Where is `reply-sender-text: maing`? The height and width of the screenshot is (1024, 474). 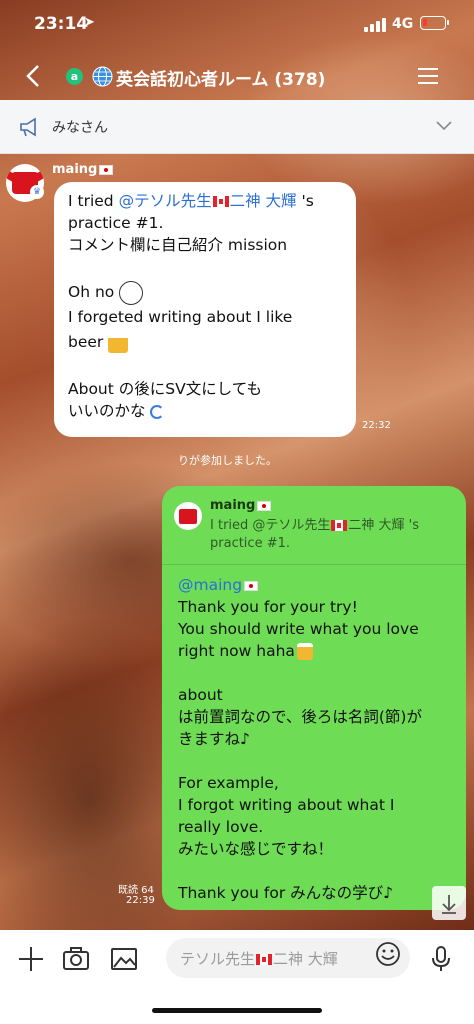 reply-sender-text: maing is located at coordinates (233, 505).